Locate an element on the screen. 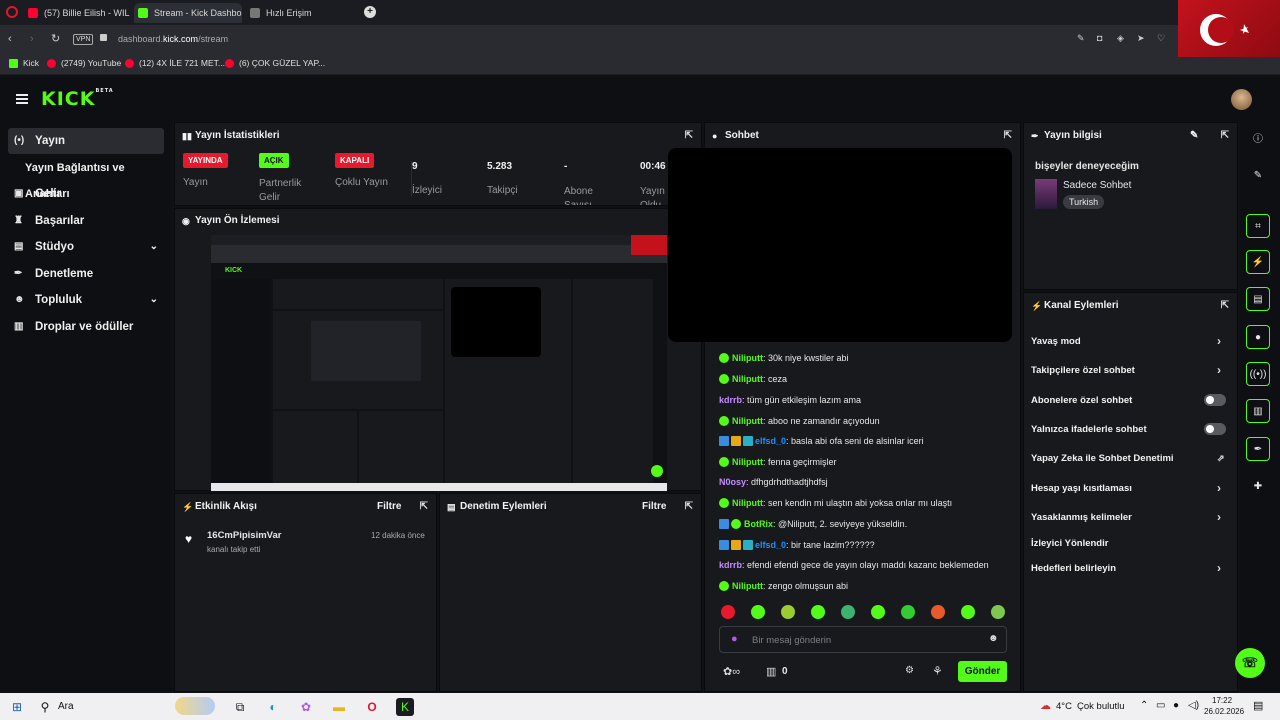 The height and width of the screenshot is (720, 1280). help-button: ☏ is located at coordinates (1250, 663).